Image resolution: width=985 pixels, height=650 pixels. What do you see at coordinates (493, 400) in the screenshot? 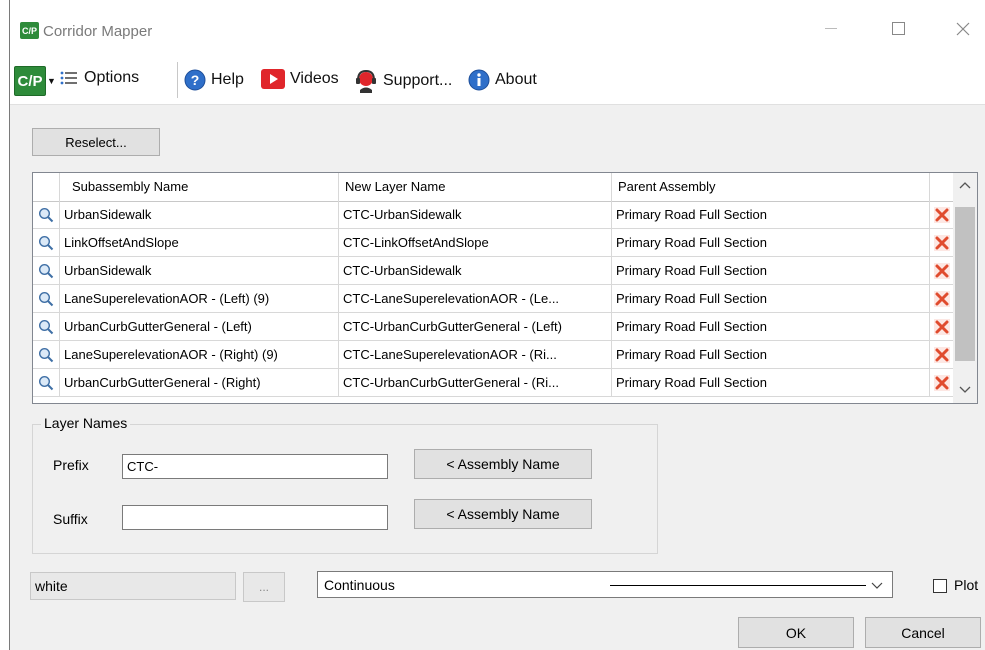
I see `table-row-partial` at bounding box center [493, 400].